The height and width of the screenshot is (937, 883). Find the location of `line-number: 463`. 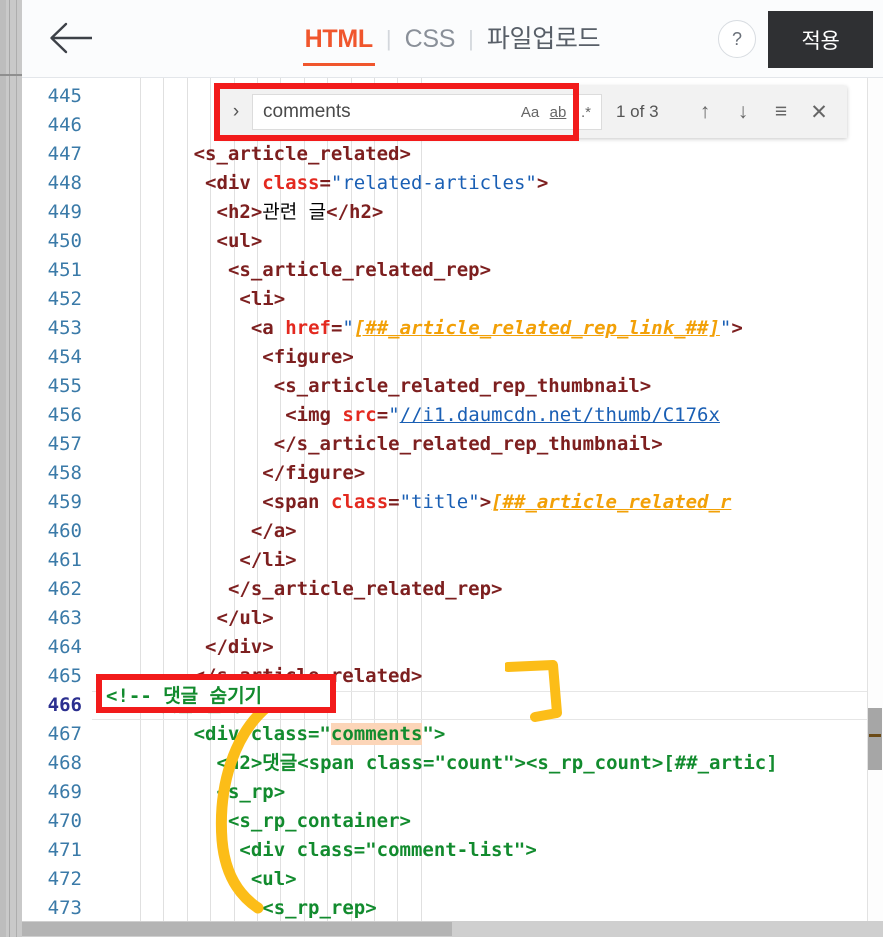

line-number: 463 is located at coordinates (64, 618).